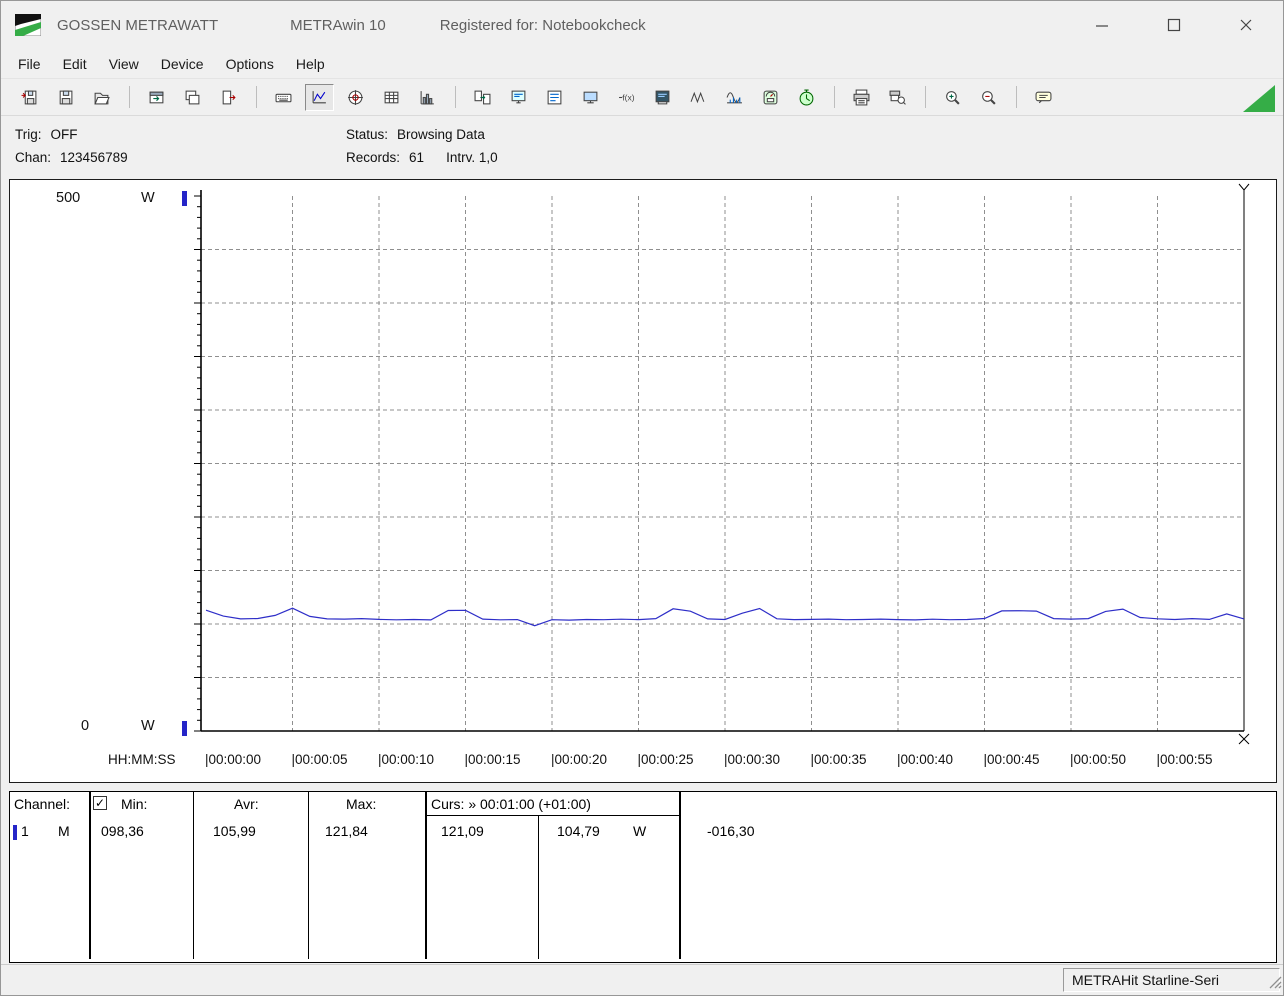  I want to click on records-status: Records: 61 Intrv. 1,0, so click(422, 157).